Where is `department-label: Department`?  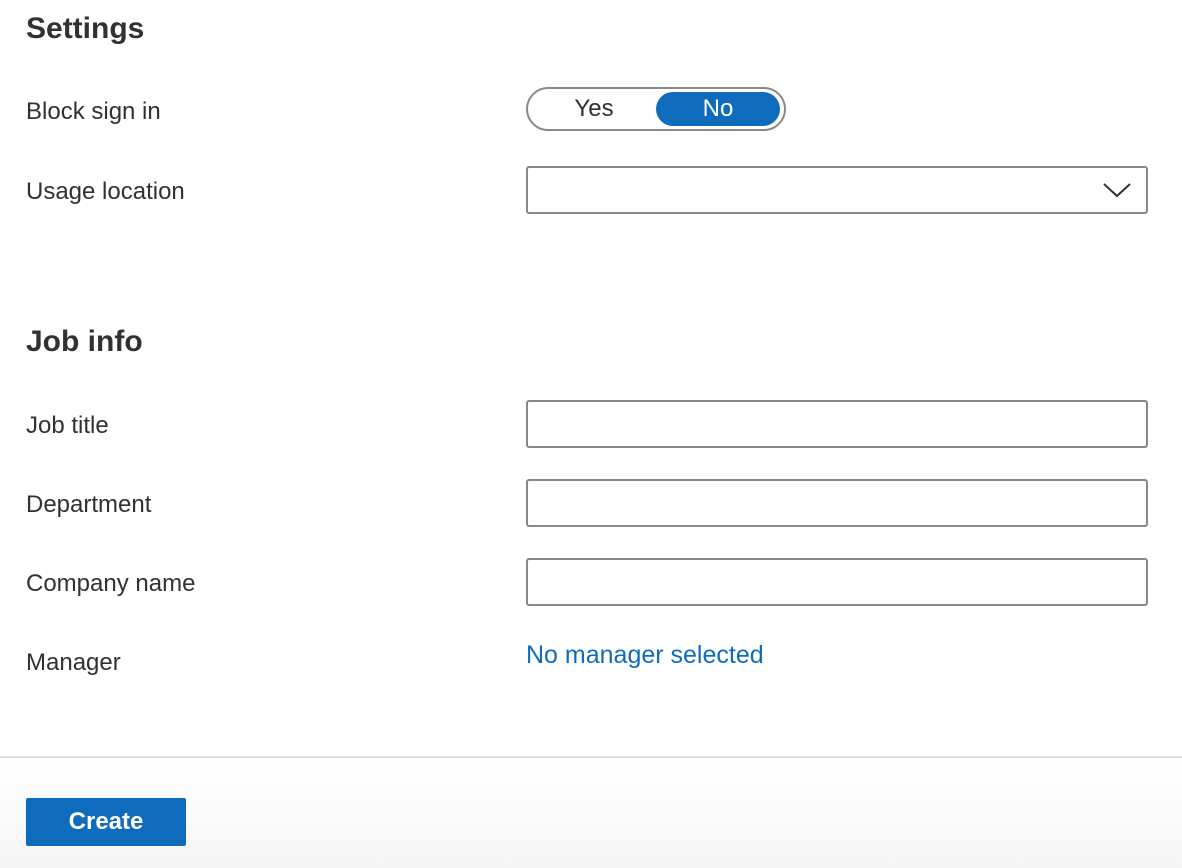
department-label: Department is located at coordinates (89, 504).